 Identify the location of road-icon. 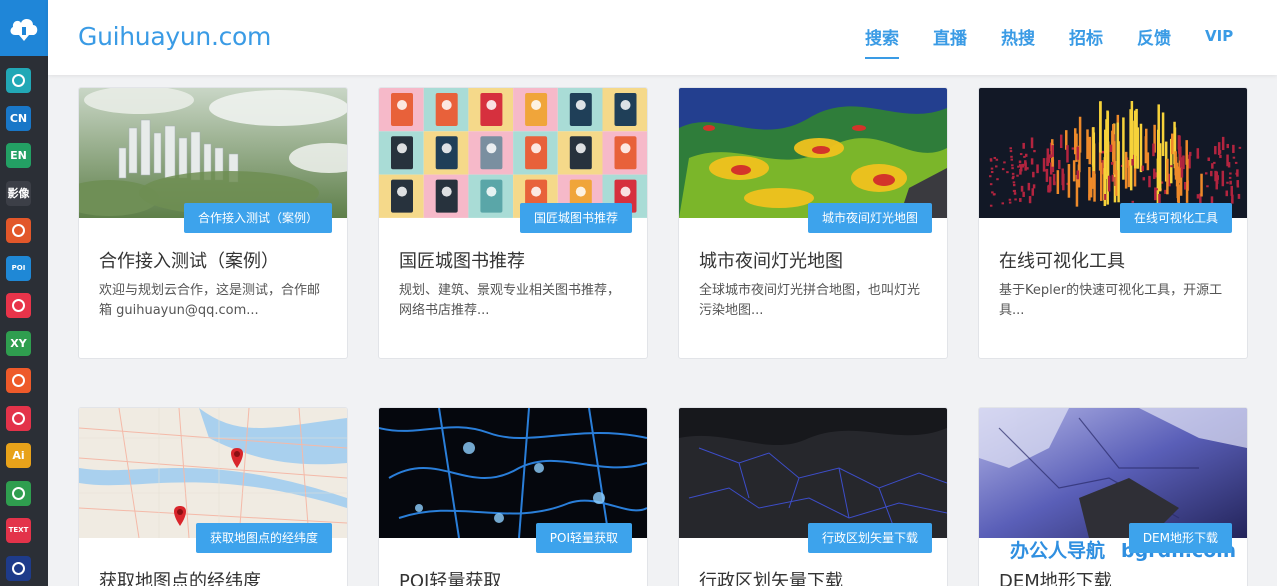
(18, 493).